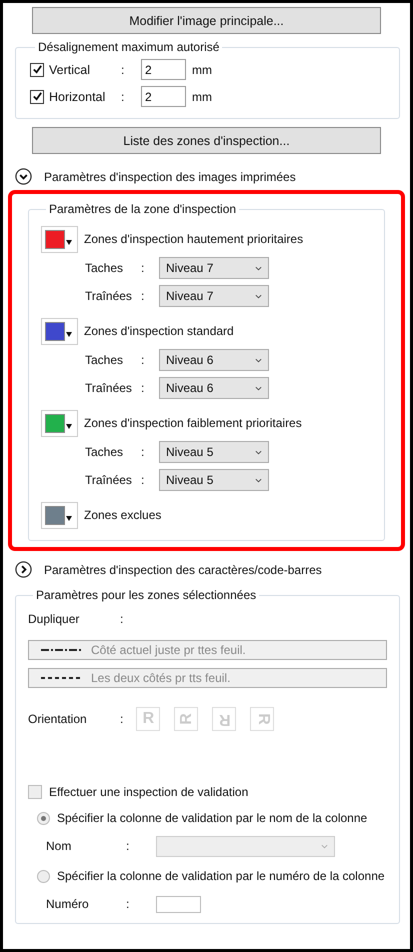  What do you see at coordinates (194, 239) in the screenshot?
I see `zone-label: Zones d'inspection hautement prioritaires` at bounding box center [194, 239].